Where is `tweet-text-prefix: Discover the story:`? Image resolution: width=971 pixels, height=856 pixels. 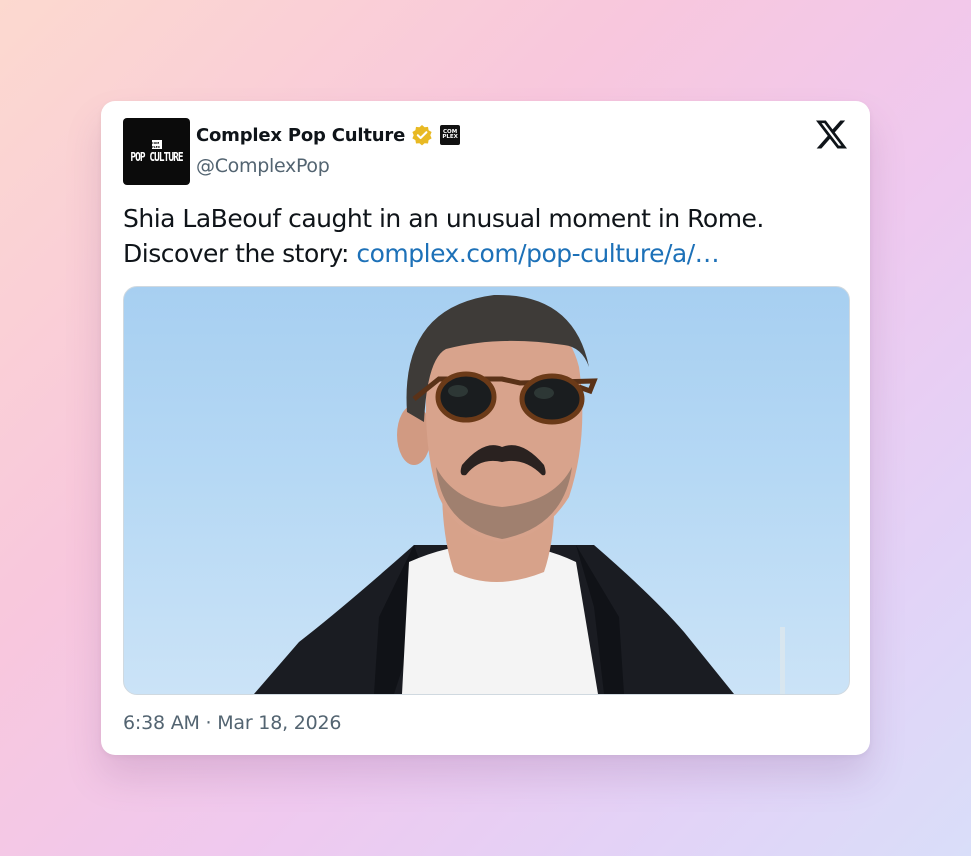 tweet-text-prefix: Discover the story: is located at coordinates (240, 253).